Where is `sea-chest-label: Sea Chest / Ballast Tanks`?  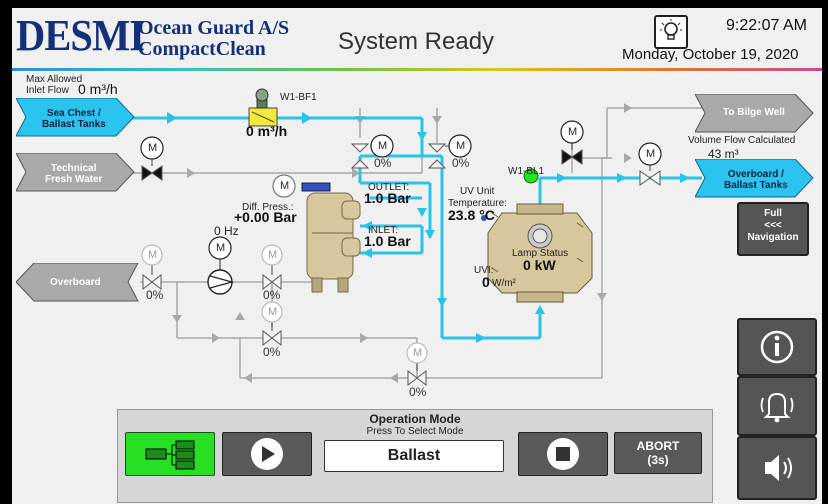
sea-chest-label: Sea Chest / Ballast Tanks is located at coordinates (74, 119).